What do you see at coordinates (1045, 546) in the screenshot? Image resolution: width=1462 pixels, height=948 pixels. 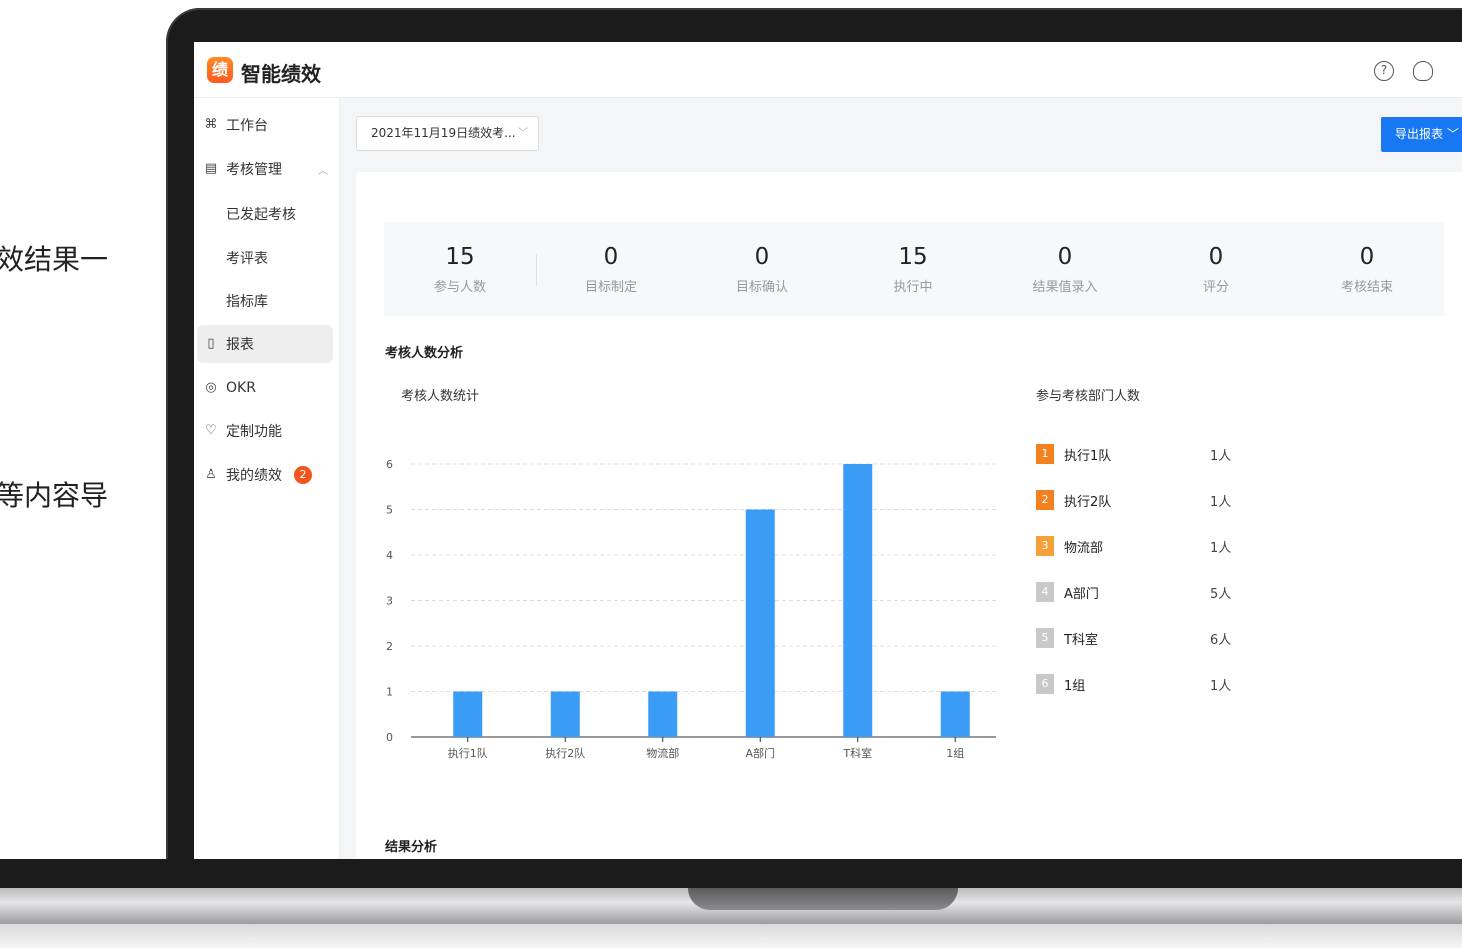 I see `rank-badge: 3` at bounding box center [1045, 546].